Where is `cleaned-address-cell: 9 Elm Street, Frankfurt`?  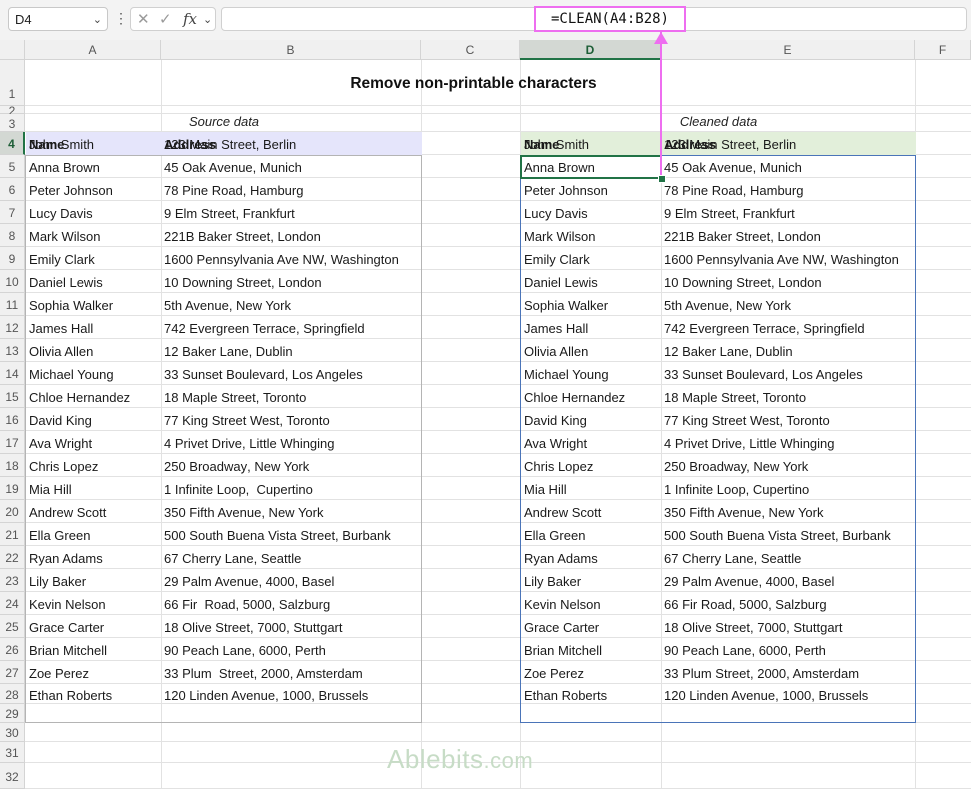 cleaned-address-cell: 9 Elm Street, Frankfurt is located at coordinates (789, 212).